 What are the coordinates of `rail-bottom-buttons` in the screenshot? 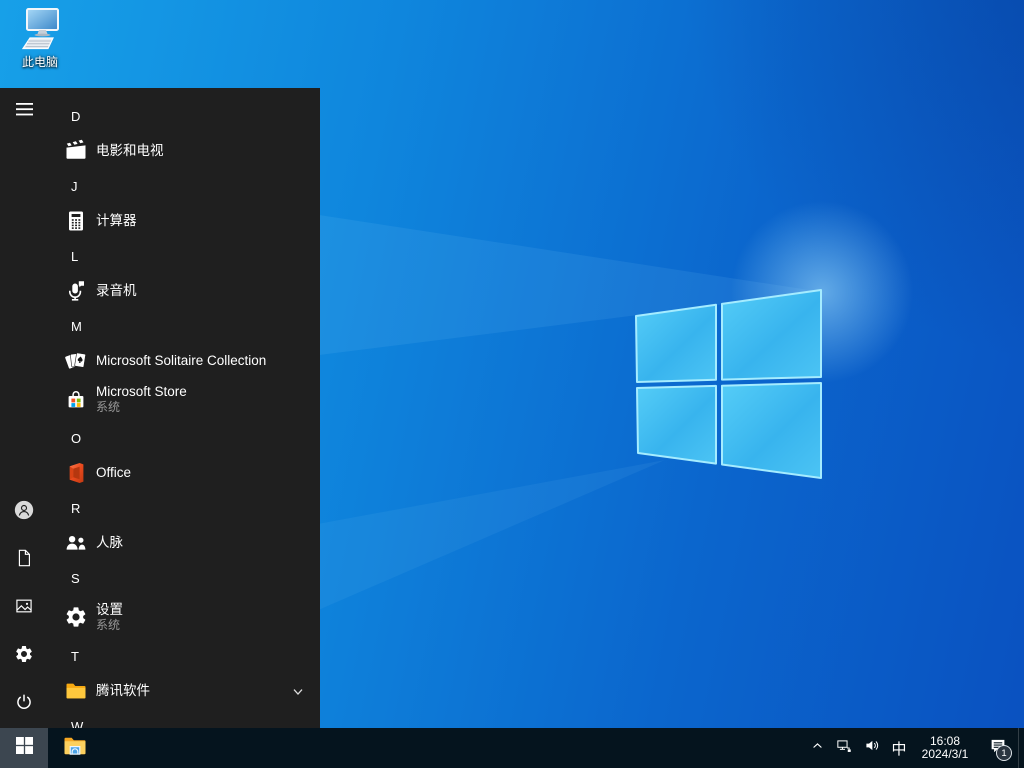 It's located at (24, 608).